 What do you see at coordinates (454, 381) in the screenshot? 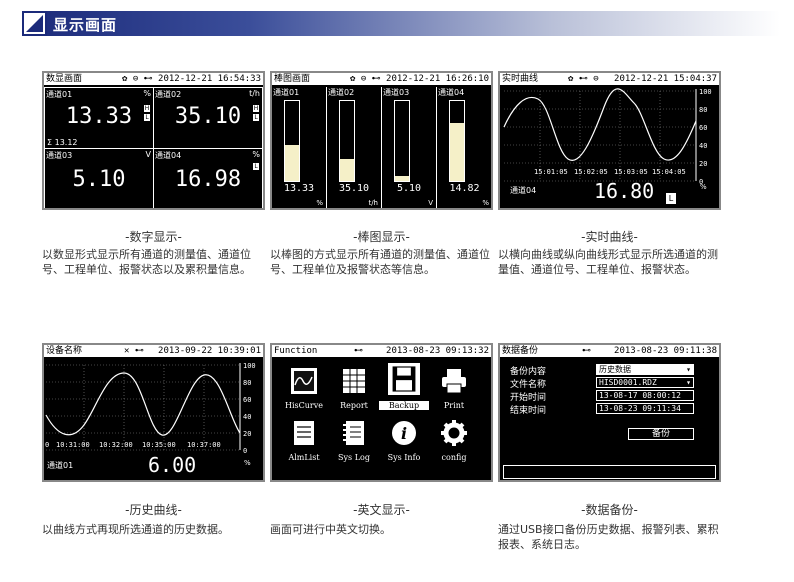
I see `printer-icon` at bounding box center [454, 381].